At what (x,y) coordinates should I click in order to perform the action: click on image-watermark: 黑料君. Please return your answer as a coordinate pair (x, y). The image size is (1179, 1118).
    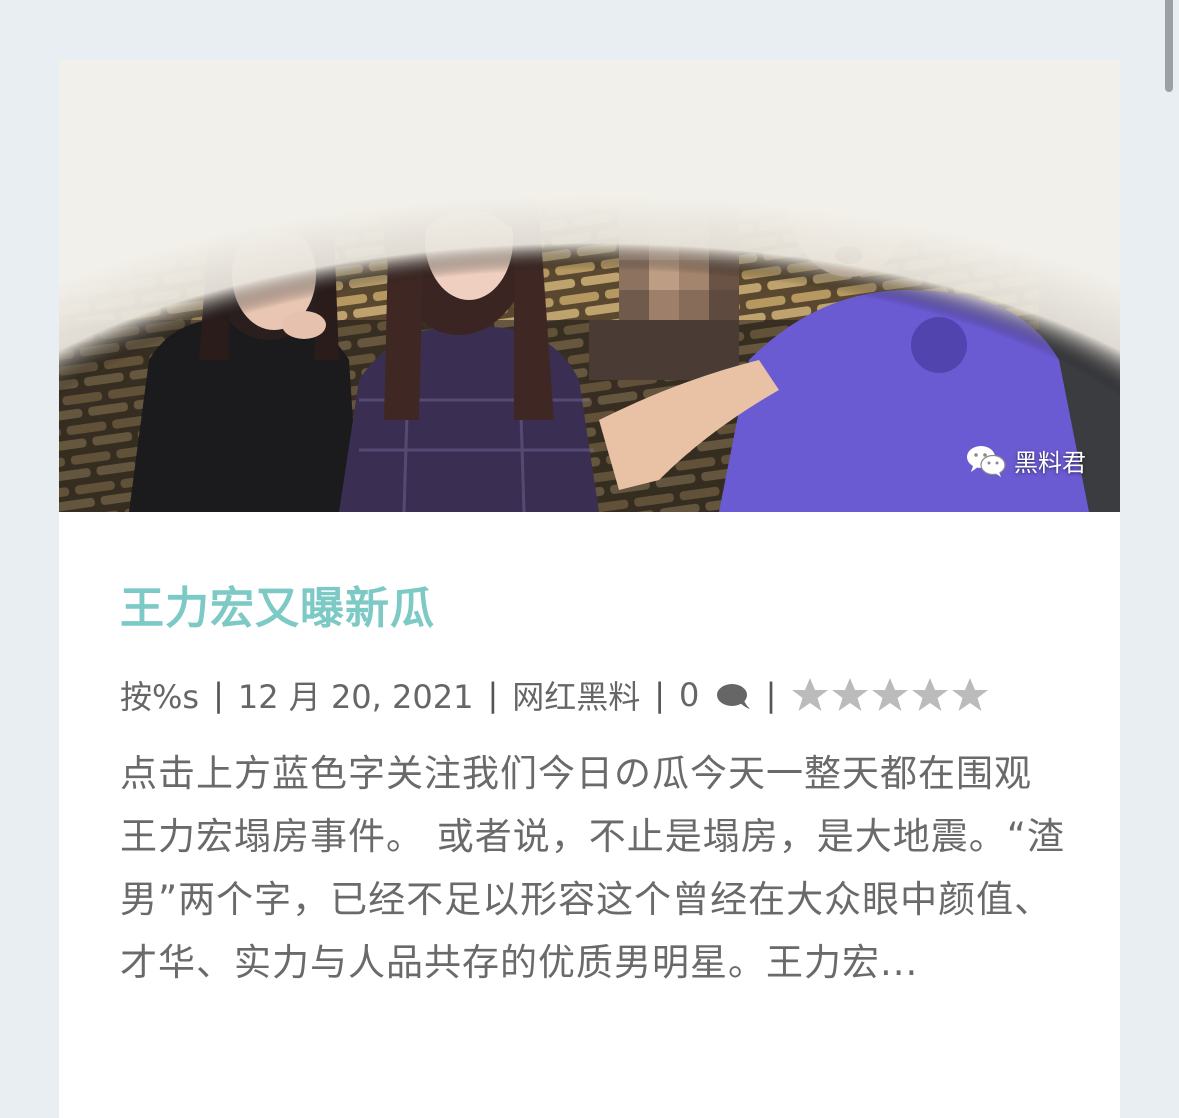
    Looking at the image, I should click on (1026, 460).